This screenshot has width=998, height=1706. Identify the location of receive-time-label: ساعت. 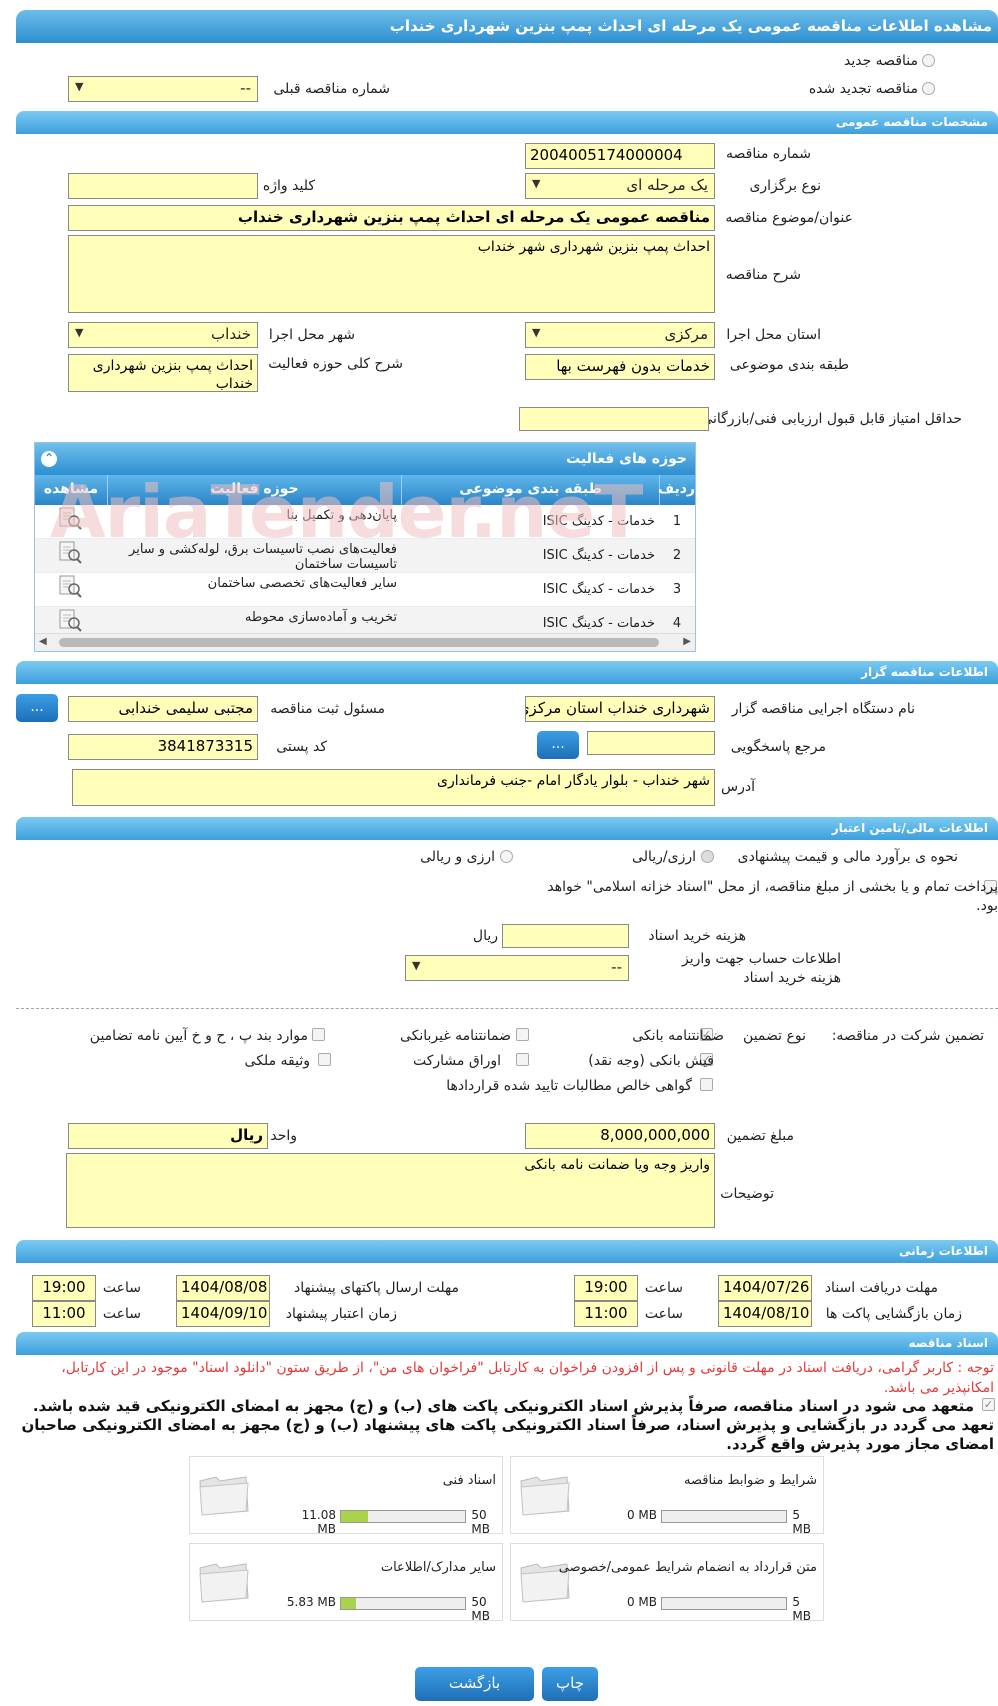
(663, 1288).